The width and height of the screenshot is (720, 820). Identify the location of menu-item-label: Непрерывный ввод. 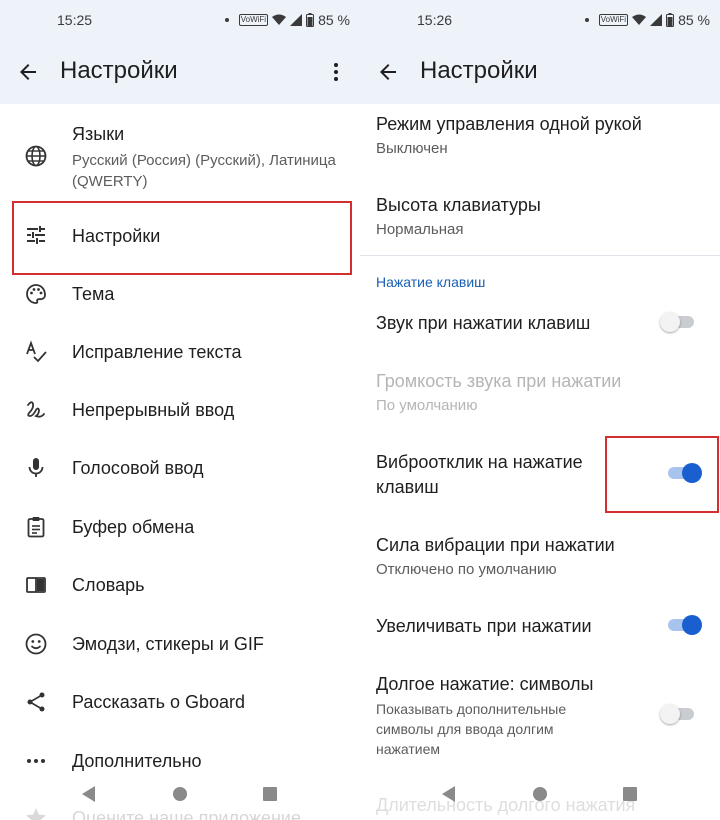
(153, 410).